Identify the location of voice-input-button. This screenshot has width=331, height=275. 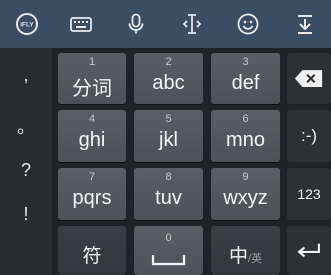
(136, 24).